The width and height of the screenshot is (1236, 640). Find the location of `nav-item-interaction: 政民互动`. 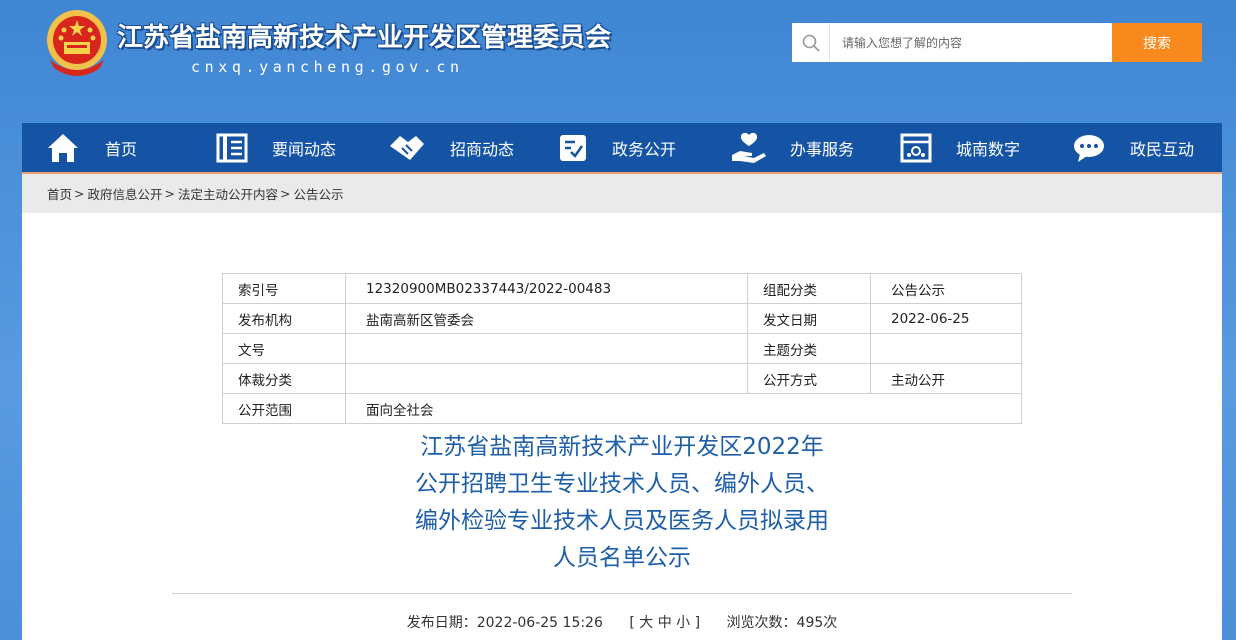

nav-item-interaction: 政民互动 is located at coordinates (1133, 147).